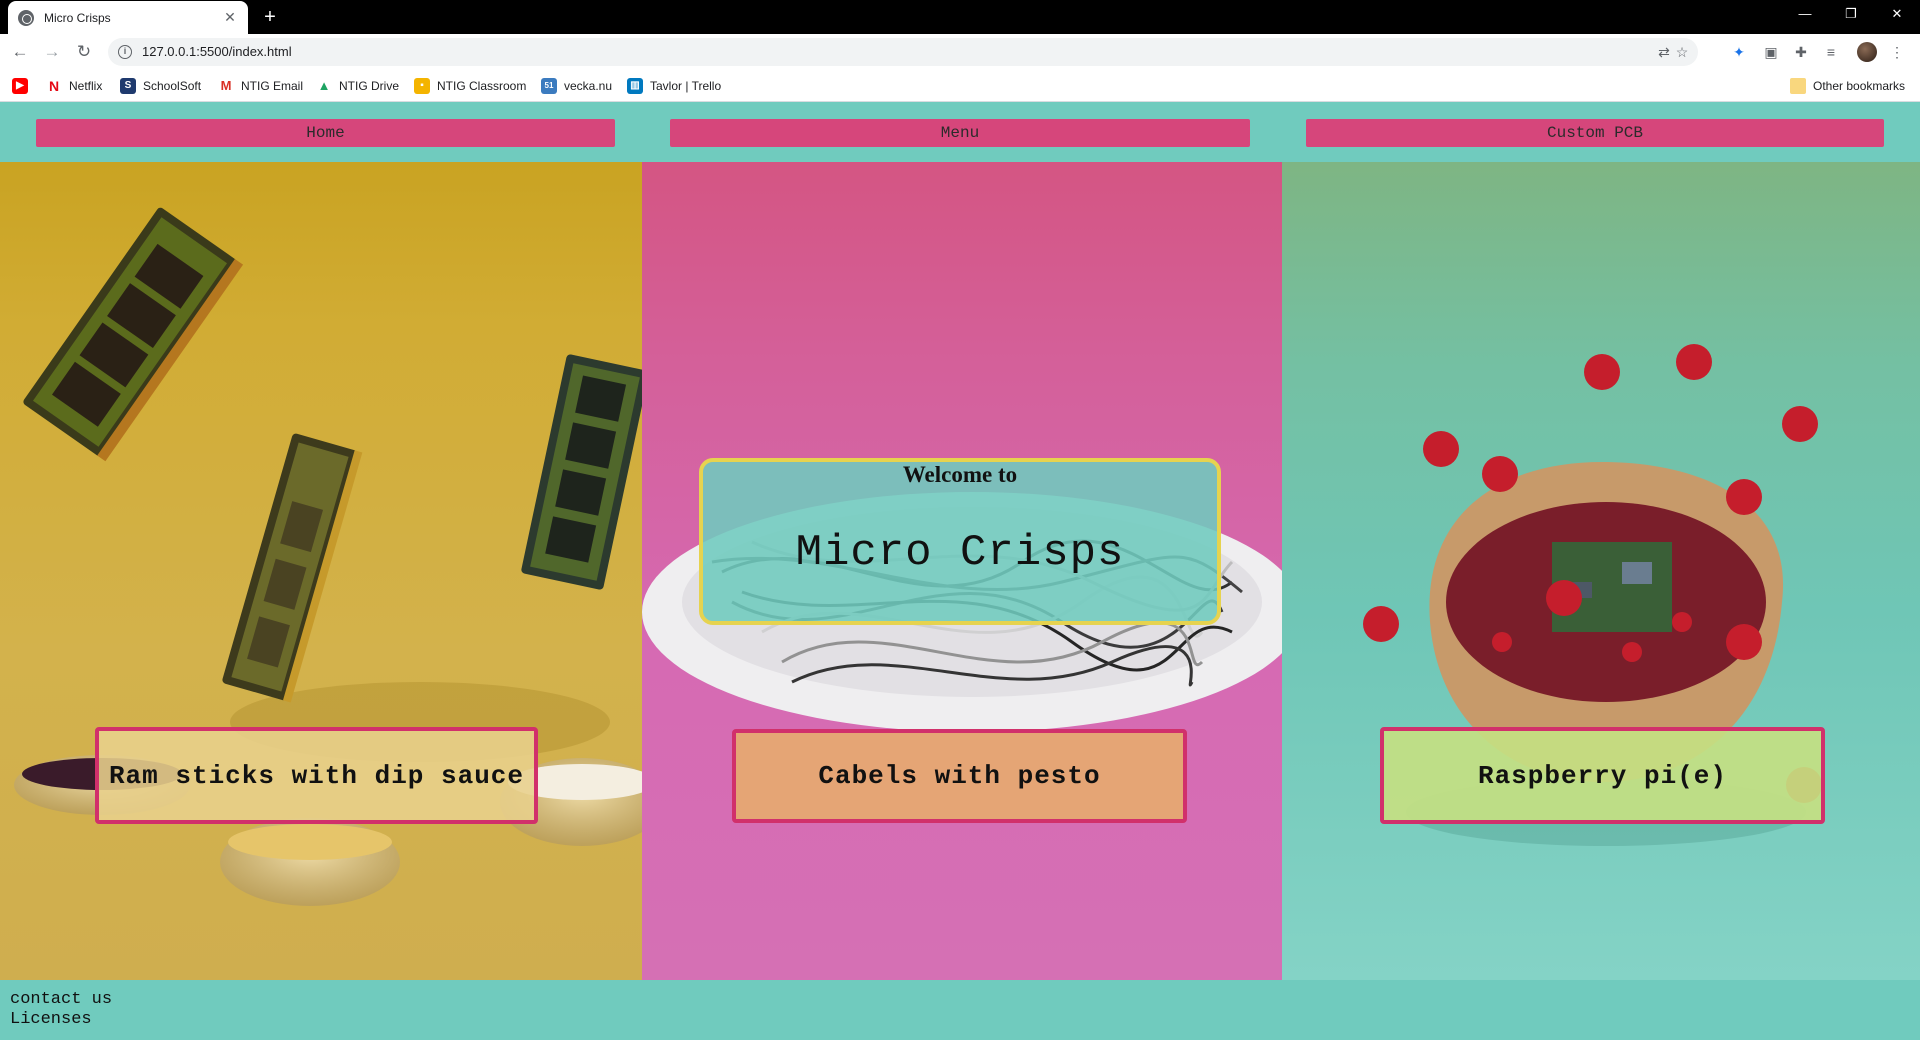 This screenshot has height=1040, width=1920. I want to click on address-bar: i 127.0.0.1:5500/index.html ⇄ ☆, so click(903, 52).